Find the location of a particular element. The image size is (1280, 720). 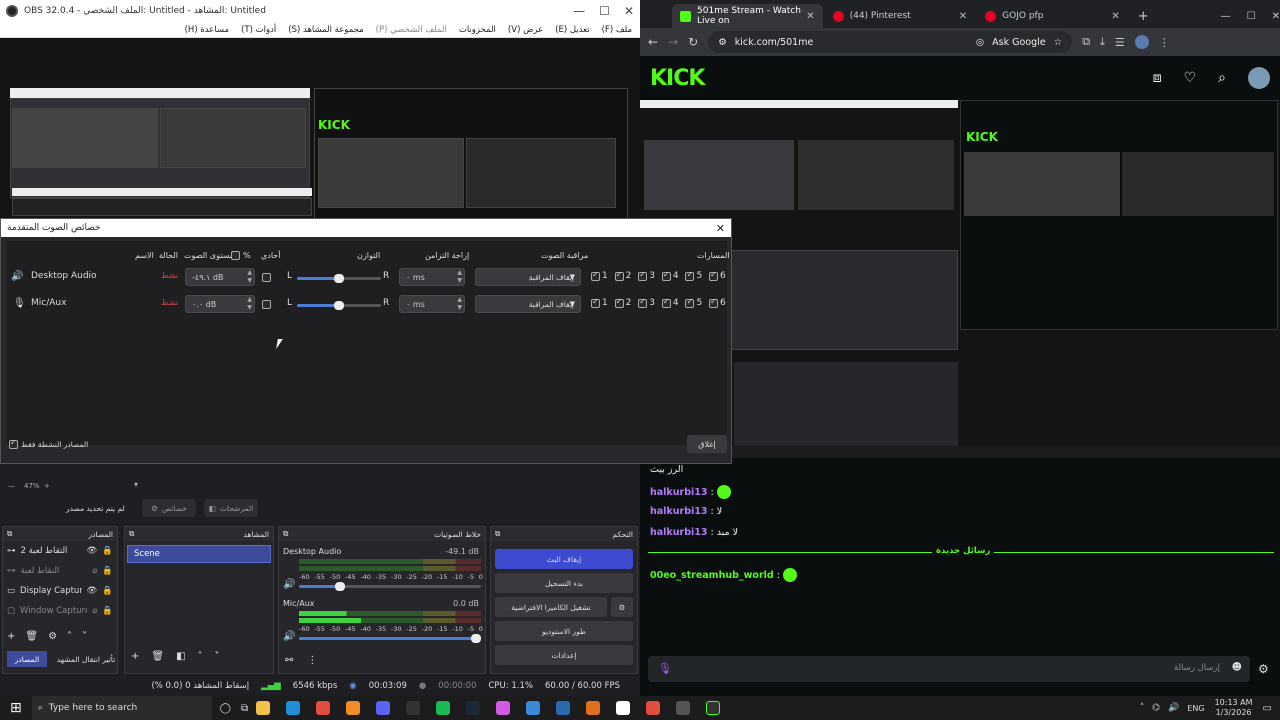

tray-chevron-icon: ˄ is located at coordinates (1142, 708).